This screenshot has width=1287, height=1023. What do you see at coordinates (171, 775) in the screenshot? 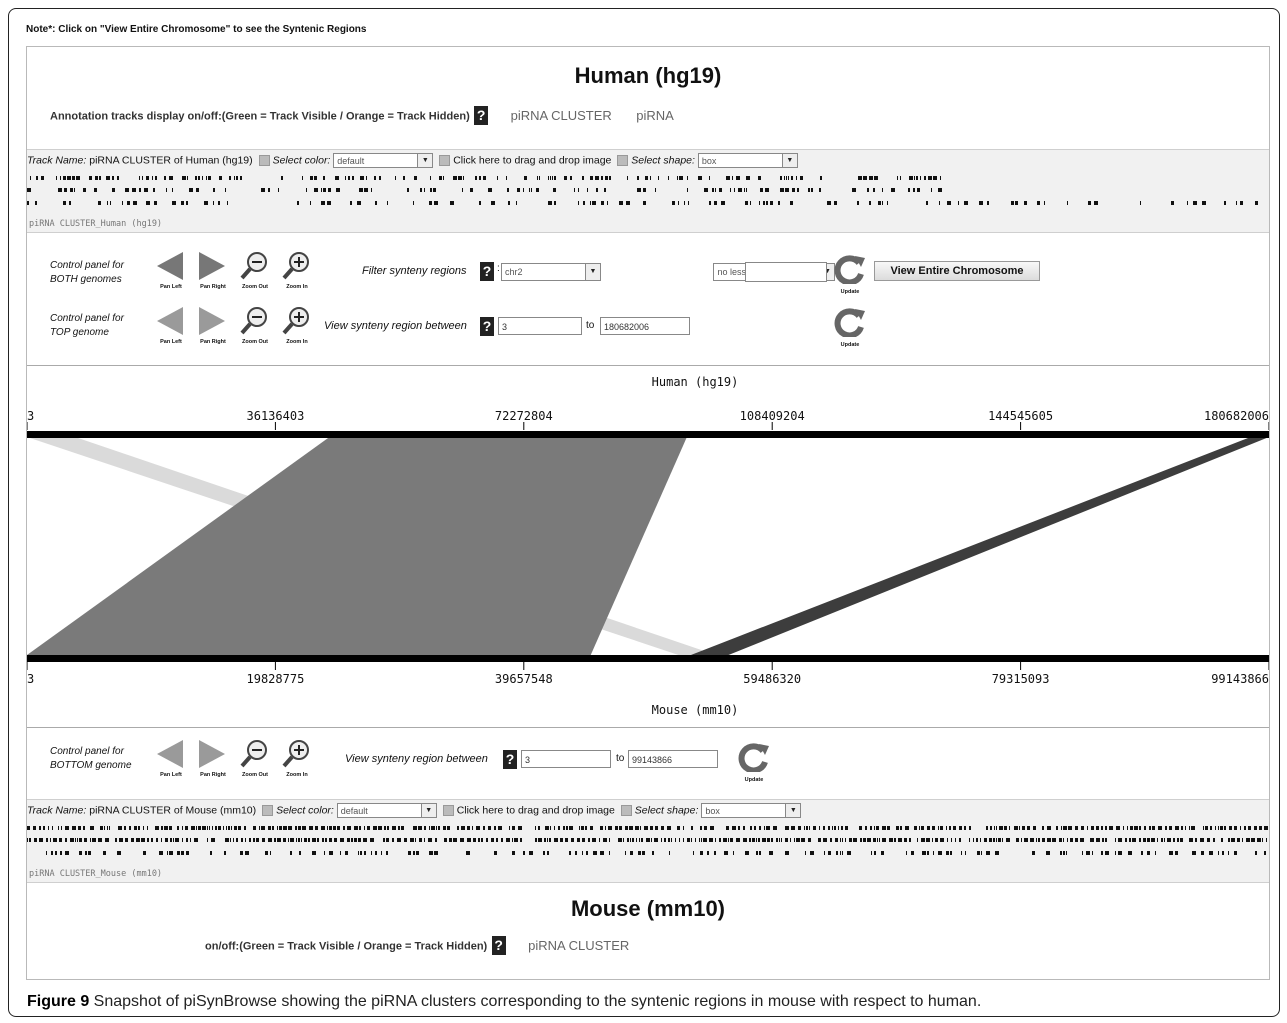
I see `pan-left-label: Pan Left` at bounding box center [171, 775].